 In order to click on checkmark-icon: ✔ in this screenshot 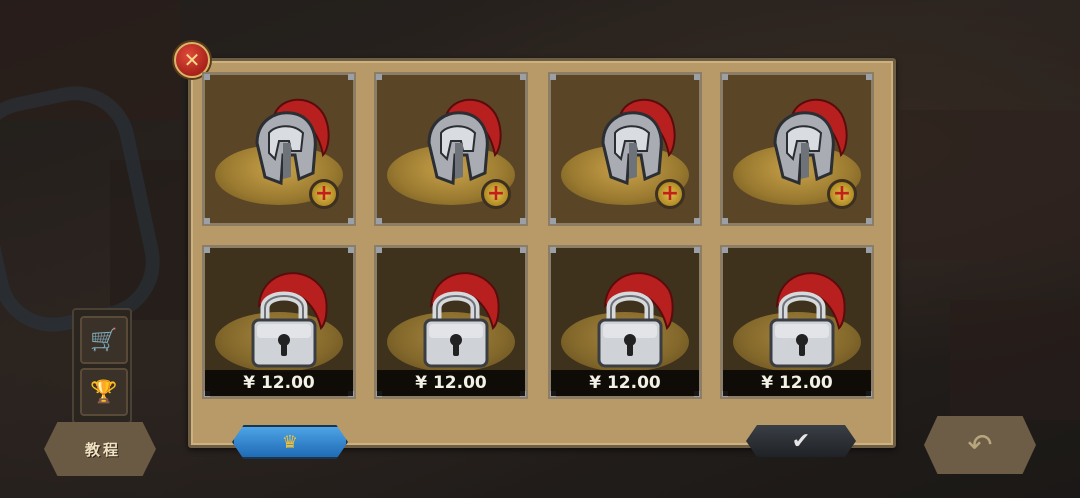, I will do `click(801, 441)`.